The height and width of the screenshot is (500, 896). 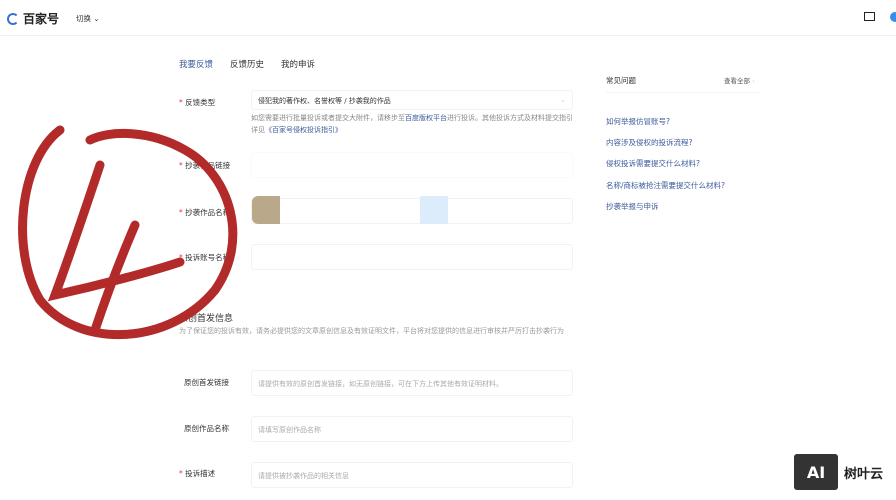 What do you see at coordinates (816, 472) in the screenshot?
I see `watermark-logo: AI` at bounding box center [816, 472].